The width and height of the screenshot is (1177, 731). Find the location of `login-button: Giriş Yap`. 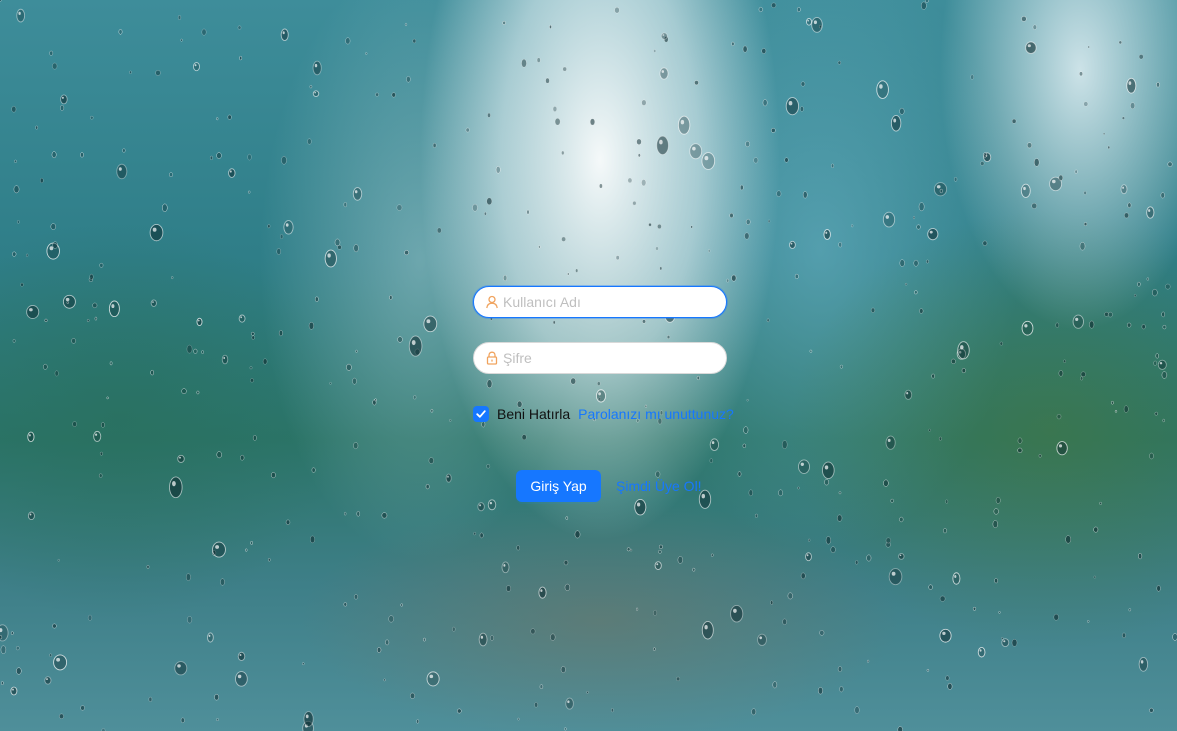

login-button: Giriş Yap is located at coordinates (558, 486).